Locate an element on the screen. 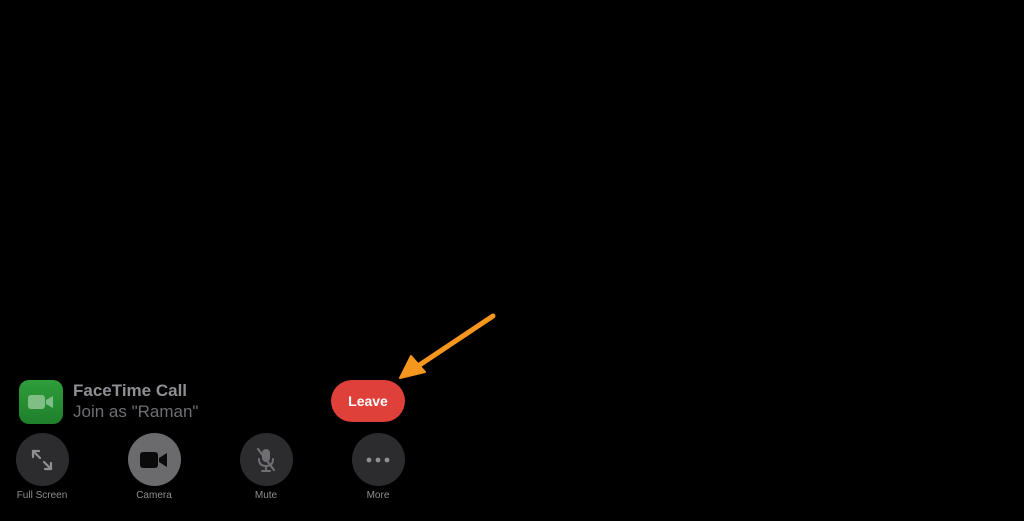 This screenshot has height=521, width=1024. expand-arrows-icon is located at coordinates (42, 459).